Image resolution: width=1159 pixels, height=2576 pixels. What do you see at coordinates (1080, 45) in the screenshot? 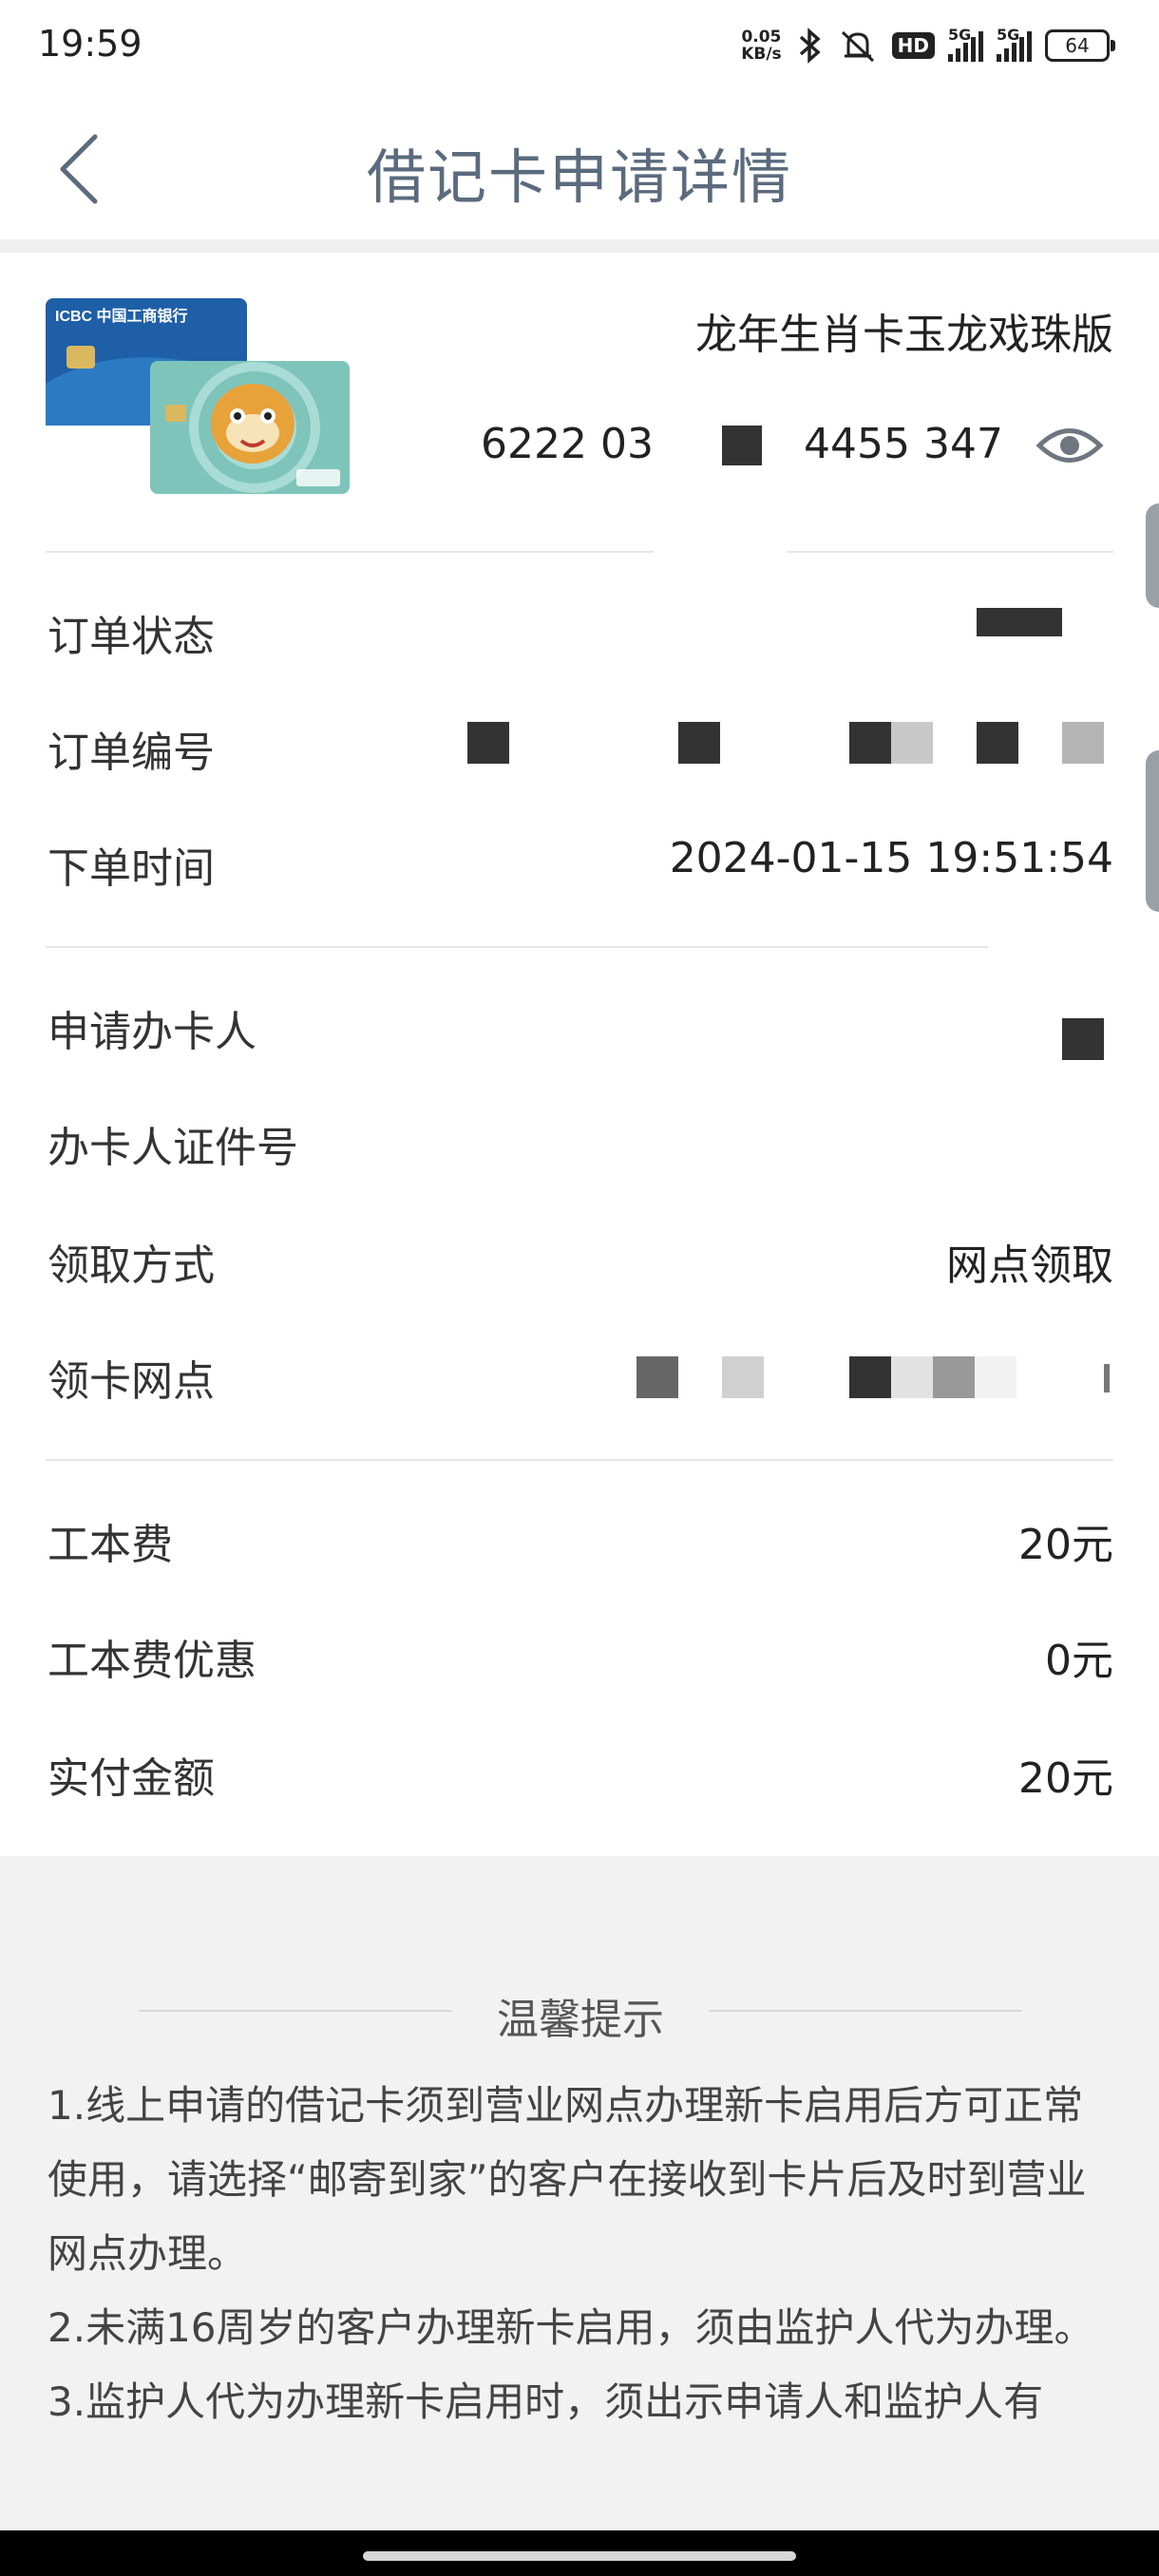
I see `battery-icon: 64` at bounding box center [1080, 45].